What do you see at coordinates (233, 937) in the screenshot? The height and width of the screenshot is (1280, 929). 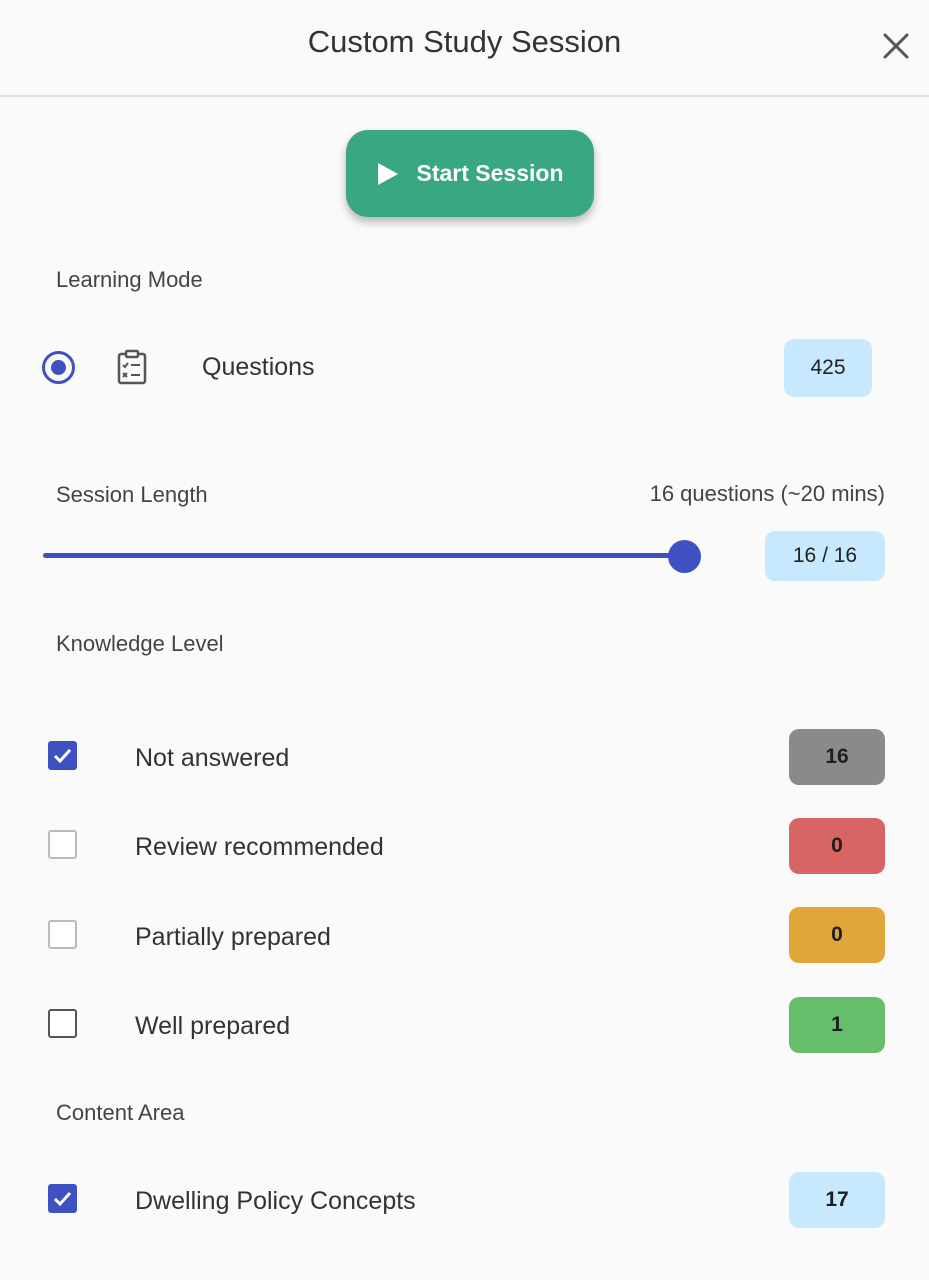 I see `partially-prepared-label: Partially prepared` at bounding box center [233, 937].